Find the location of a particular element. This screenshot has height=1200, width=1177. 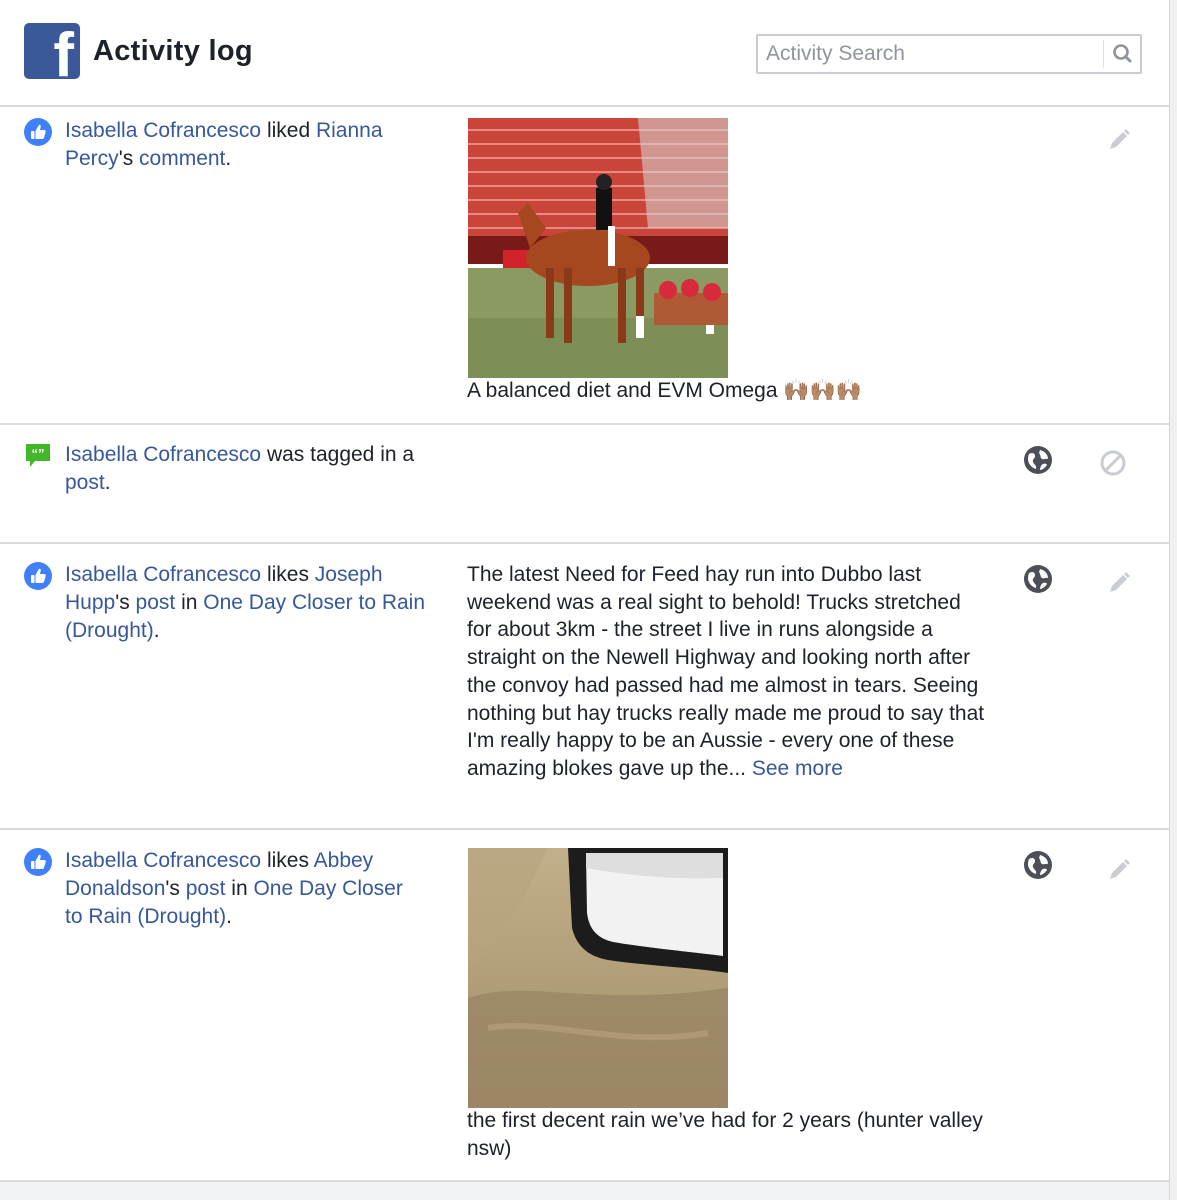

comment-bubble-icon: “” is located at coordinates (38, 455).